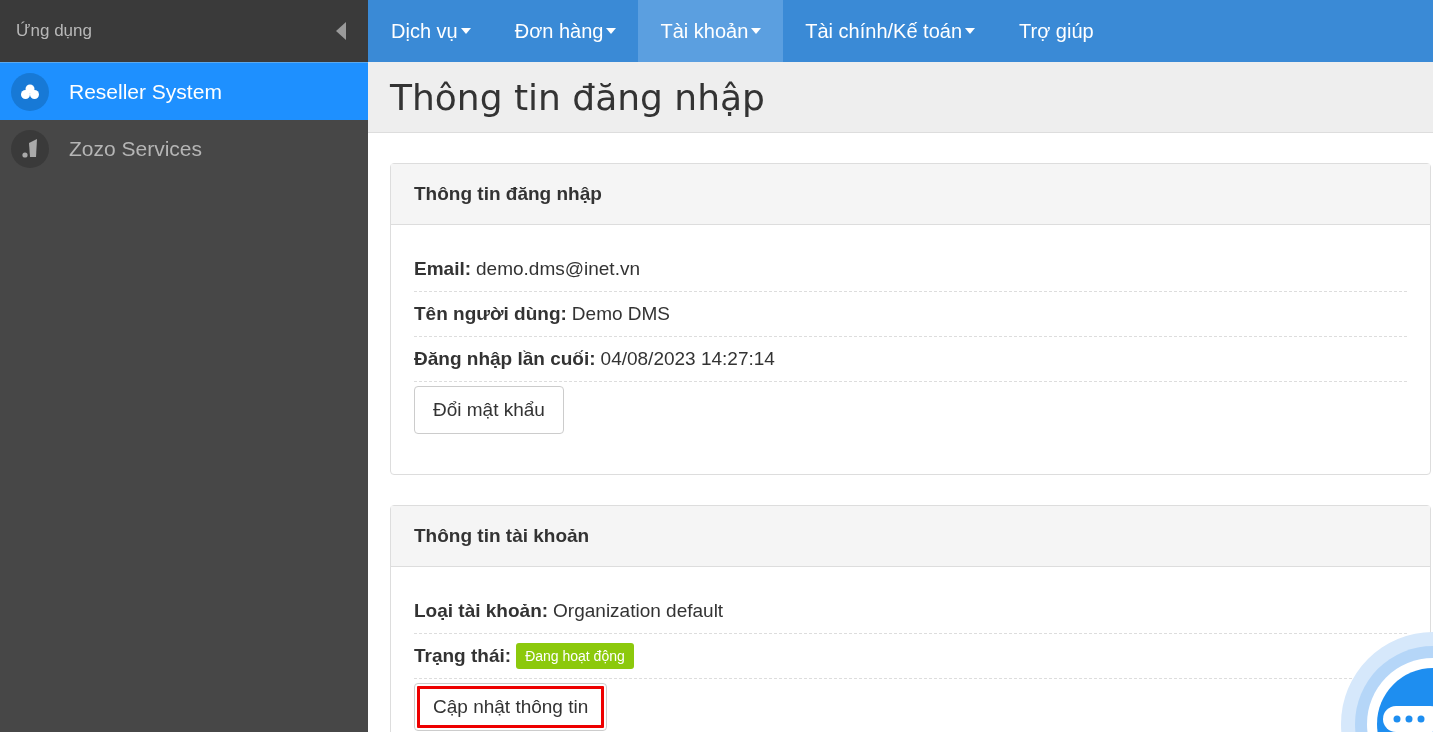 This screenshot has height=732, width=1433. I want to click on nav-menu-item: Tài chính/Kế toán, so click(890, 31).